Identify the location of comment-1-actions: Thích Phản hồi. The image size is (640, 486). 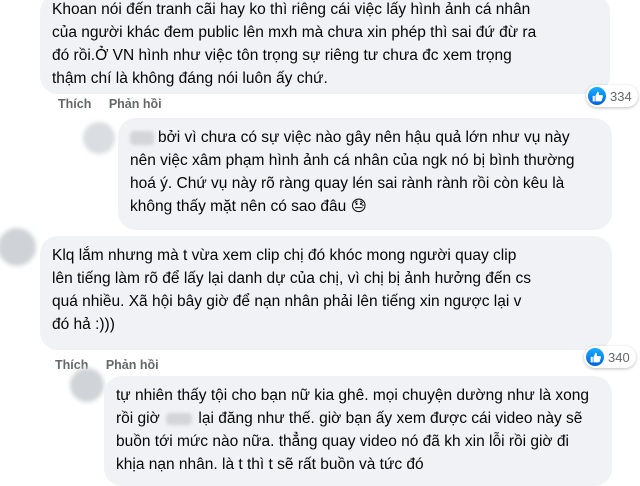
(117, 104).